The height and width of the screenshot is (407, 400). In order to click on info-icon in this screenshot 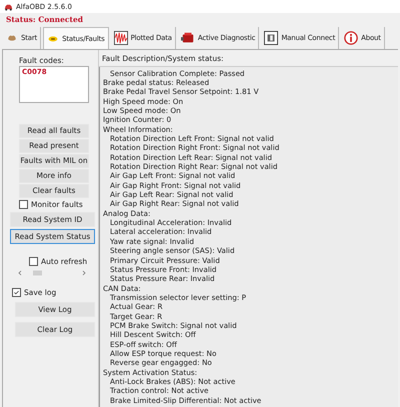, I will do `click(351, 38)`.